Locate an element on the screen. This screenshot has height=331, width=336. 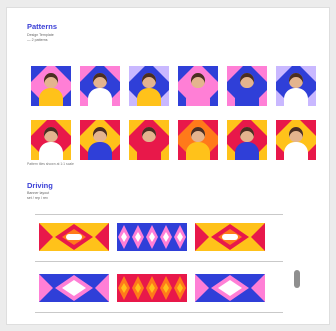
scrollbar-thumb is located at coordinates (297, 279).